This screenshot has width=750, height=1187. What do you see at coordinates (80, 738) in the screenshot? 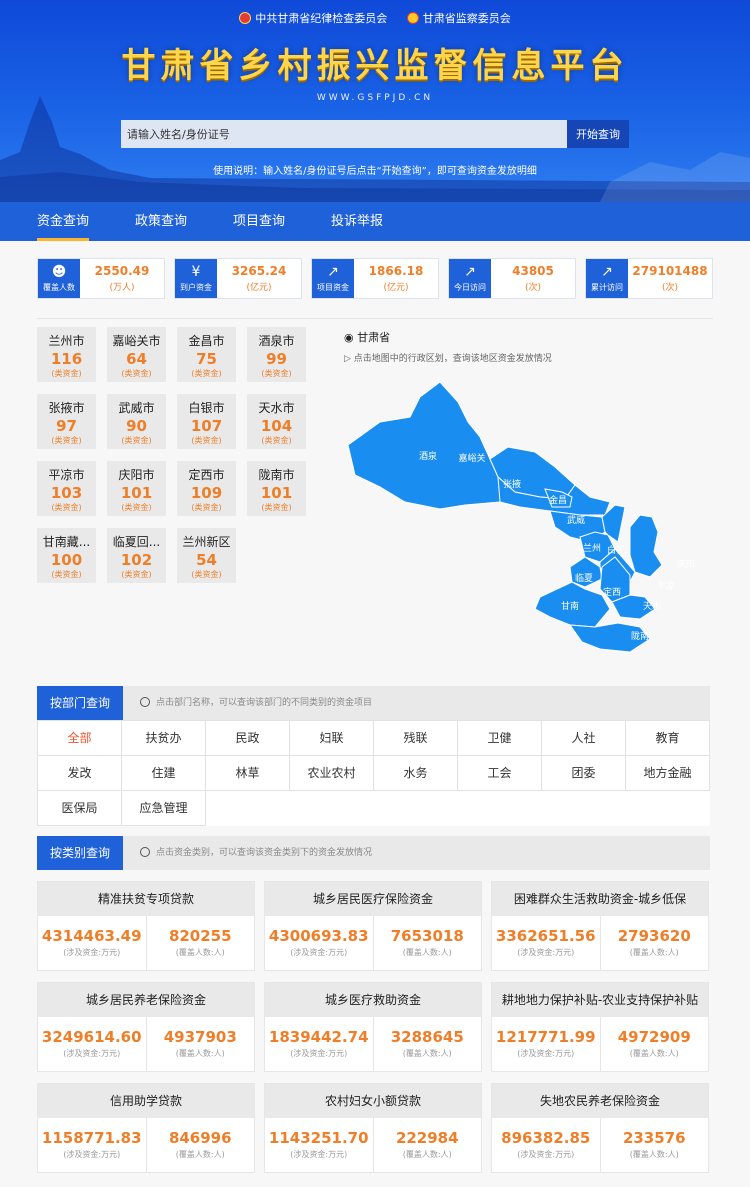
I see `dept-item: 全部` at bounding box center [80, 738].